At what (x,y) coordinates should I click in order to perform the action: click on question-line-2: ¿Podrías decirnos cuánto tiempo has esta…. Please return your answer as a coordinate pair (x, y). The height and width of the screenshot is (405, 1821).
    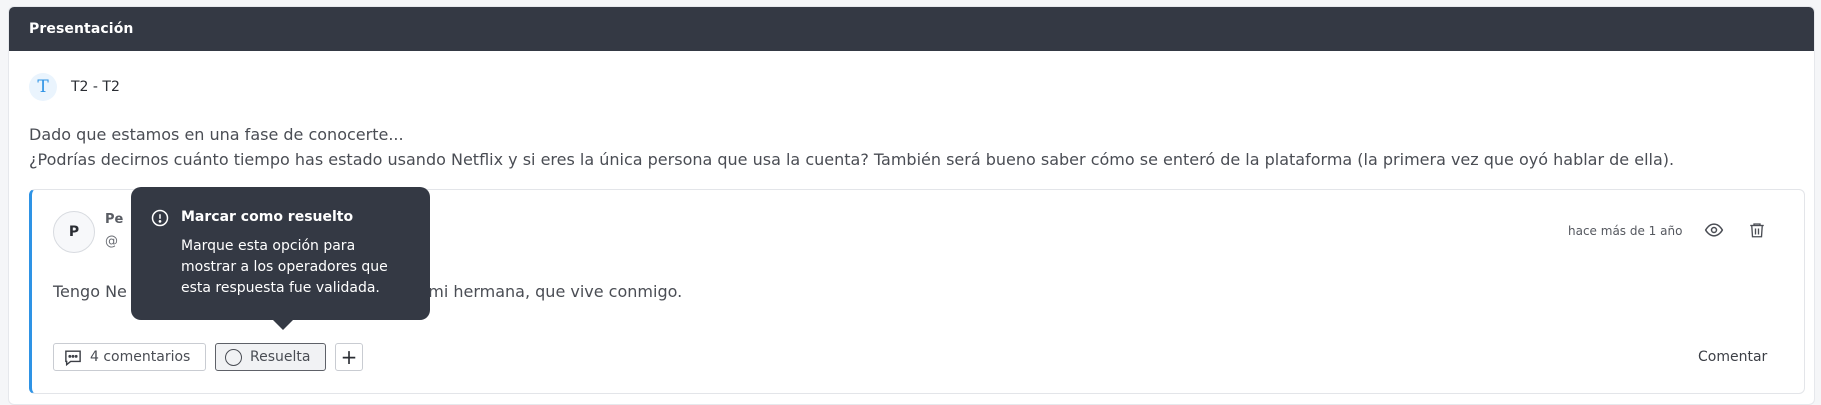
    Looking at the image, I should click on (852, 159).